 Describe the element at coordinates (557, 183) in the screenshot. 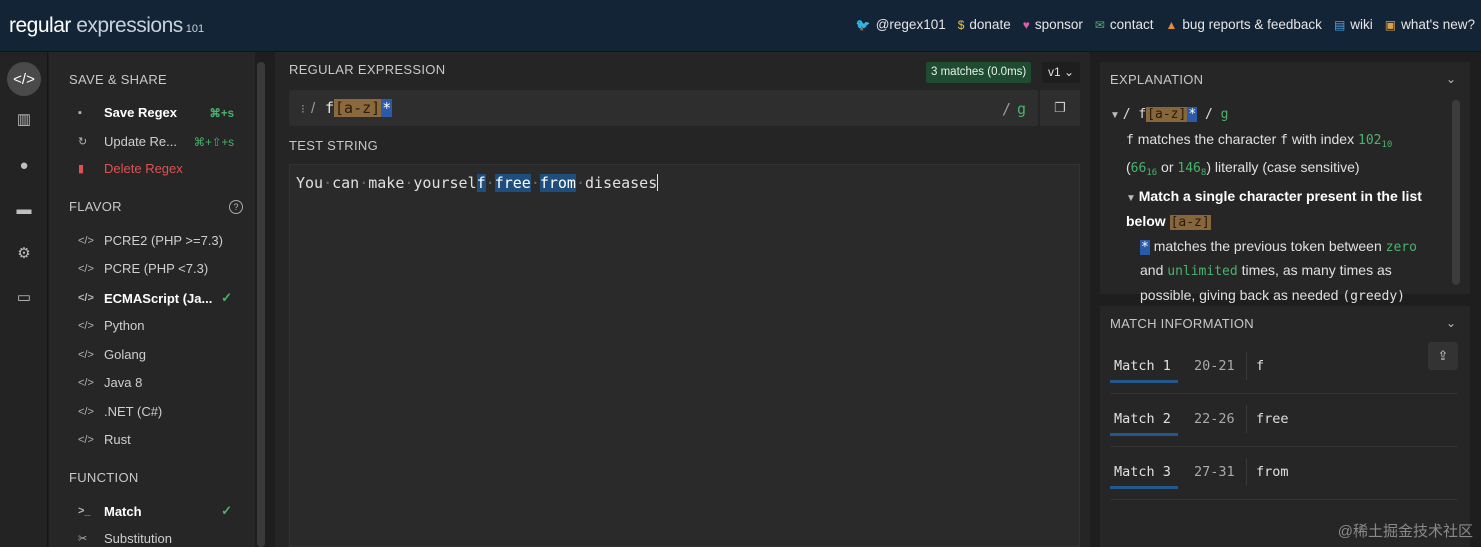

I see `match-highlight: from` at that location.